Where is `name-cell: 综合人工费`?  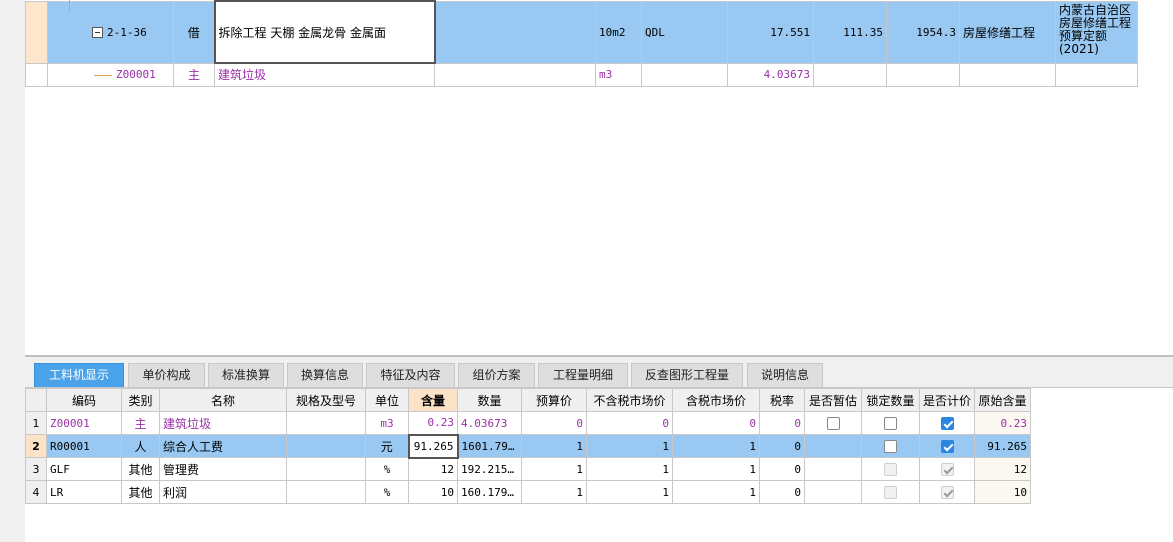
name-cell: 综合人工费 is located at coordinates (223, 446).